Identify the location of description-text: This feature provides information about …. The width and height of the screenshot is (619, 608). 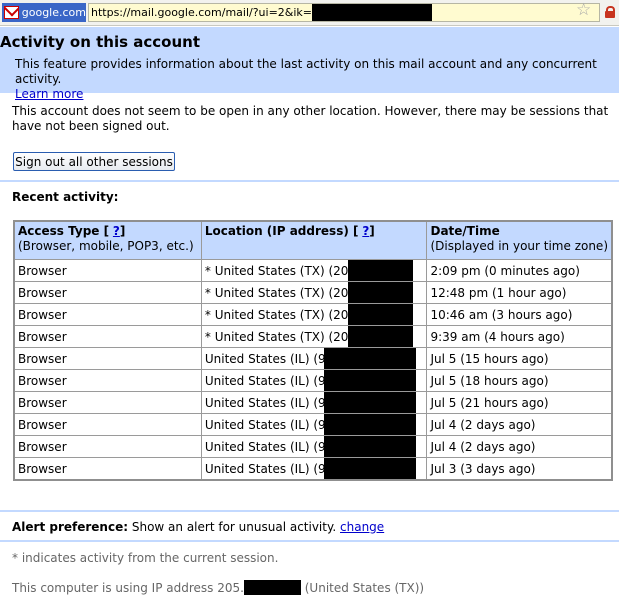
(306, 71).